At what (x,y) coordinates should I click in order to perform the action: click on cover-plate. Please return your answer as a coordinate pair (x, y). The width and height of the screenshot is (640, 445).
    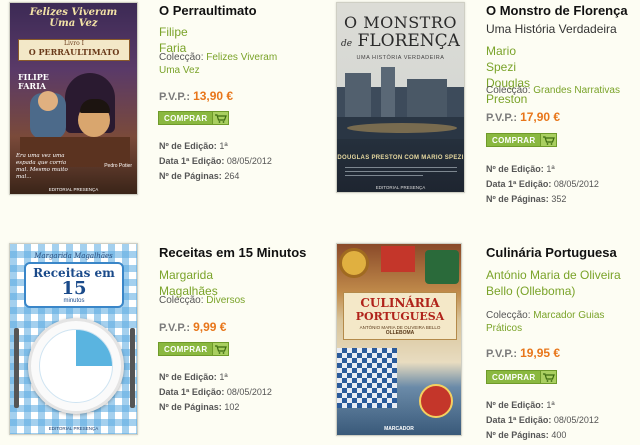
    Looking at the image, I should click on (76, 366).